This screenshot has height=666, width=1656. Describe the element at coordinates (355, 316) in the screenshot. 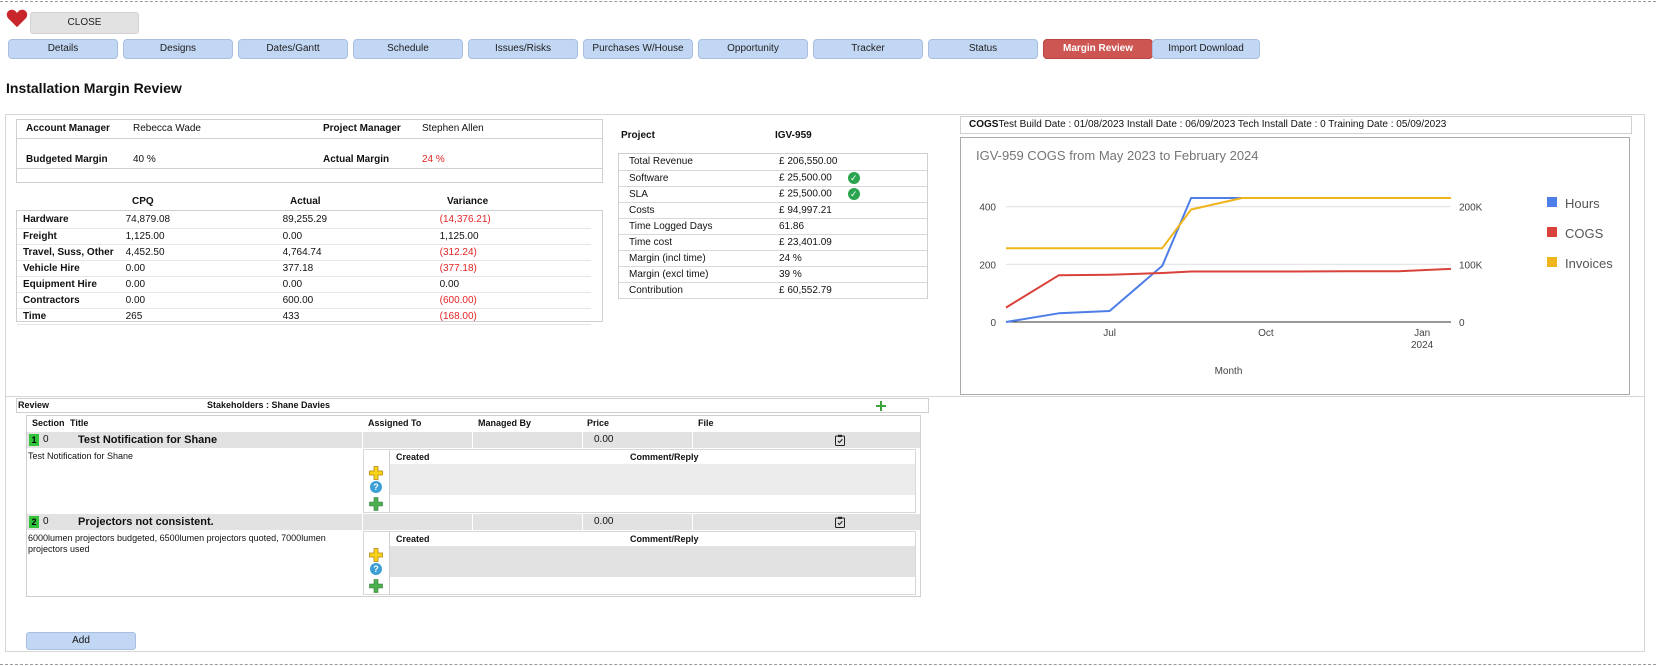

I see `margin-row-actual: 433` at that location.